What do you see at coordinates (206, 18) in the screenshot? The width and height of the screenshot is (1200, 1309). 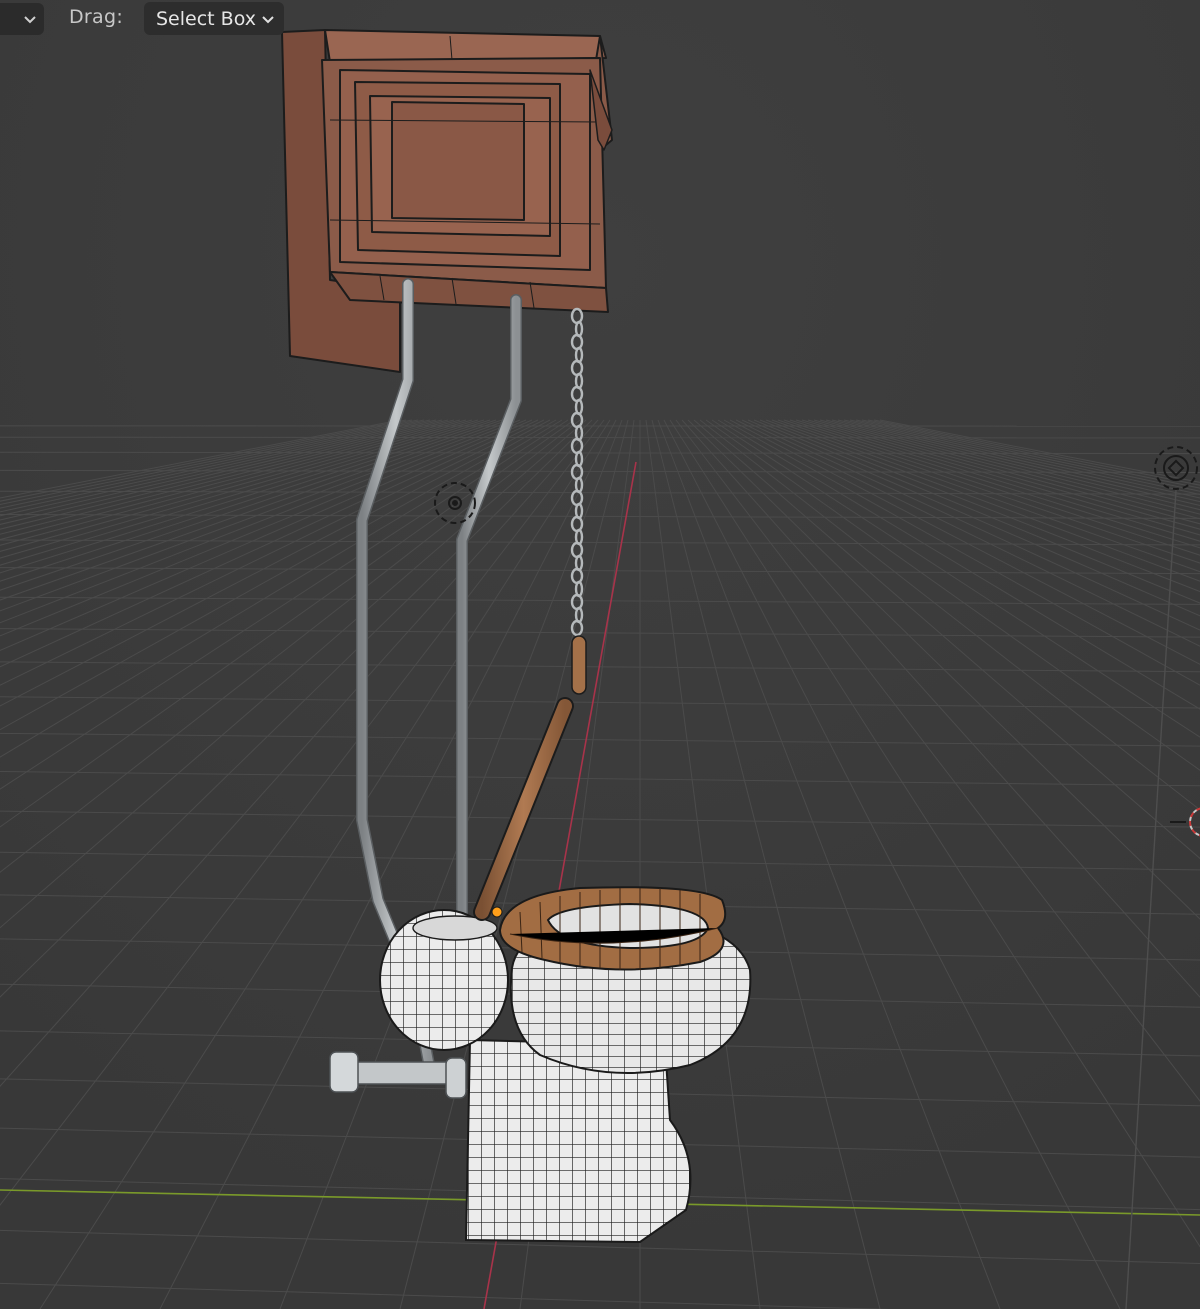 I see `select-mode-label: Select Box` at bounding box center [206, 18].